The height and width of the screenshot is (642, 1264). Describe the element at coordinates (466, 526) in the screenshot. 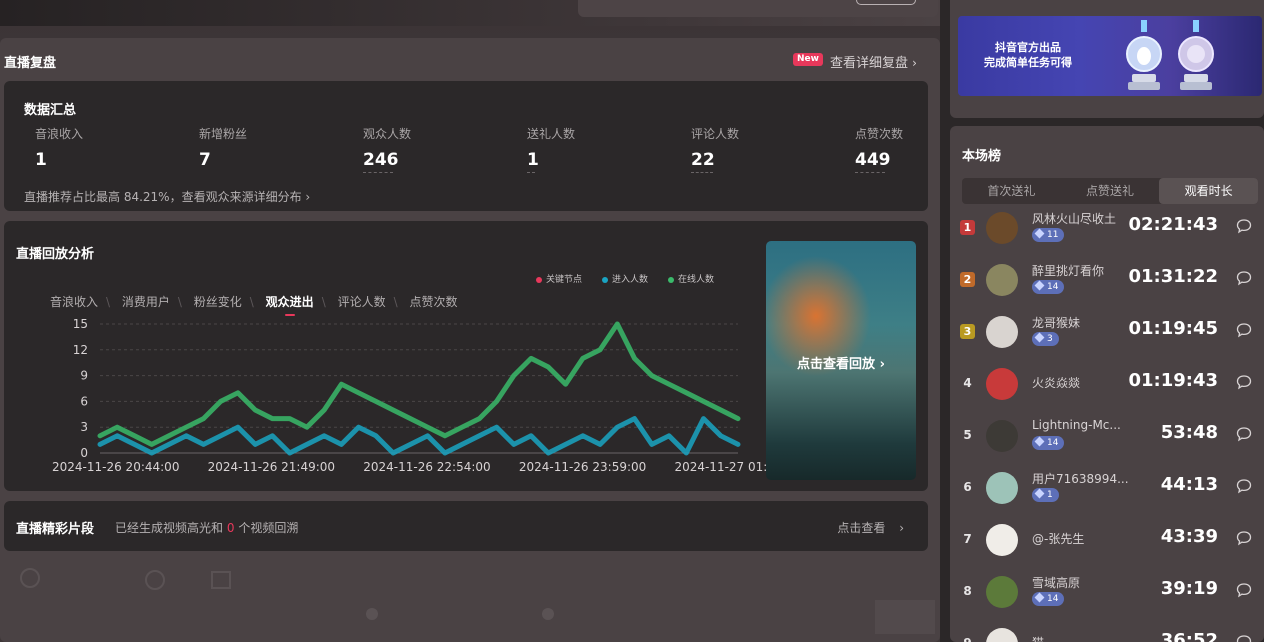

I see `clips-card: 直播精彩片段 已经生成视频高光和 0 个视频回溯 点击查看 ›` at that location.